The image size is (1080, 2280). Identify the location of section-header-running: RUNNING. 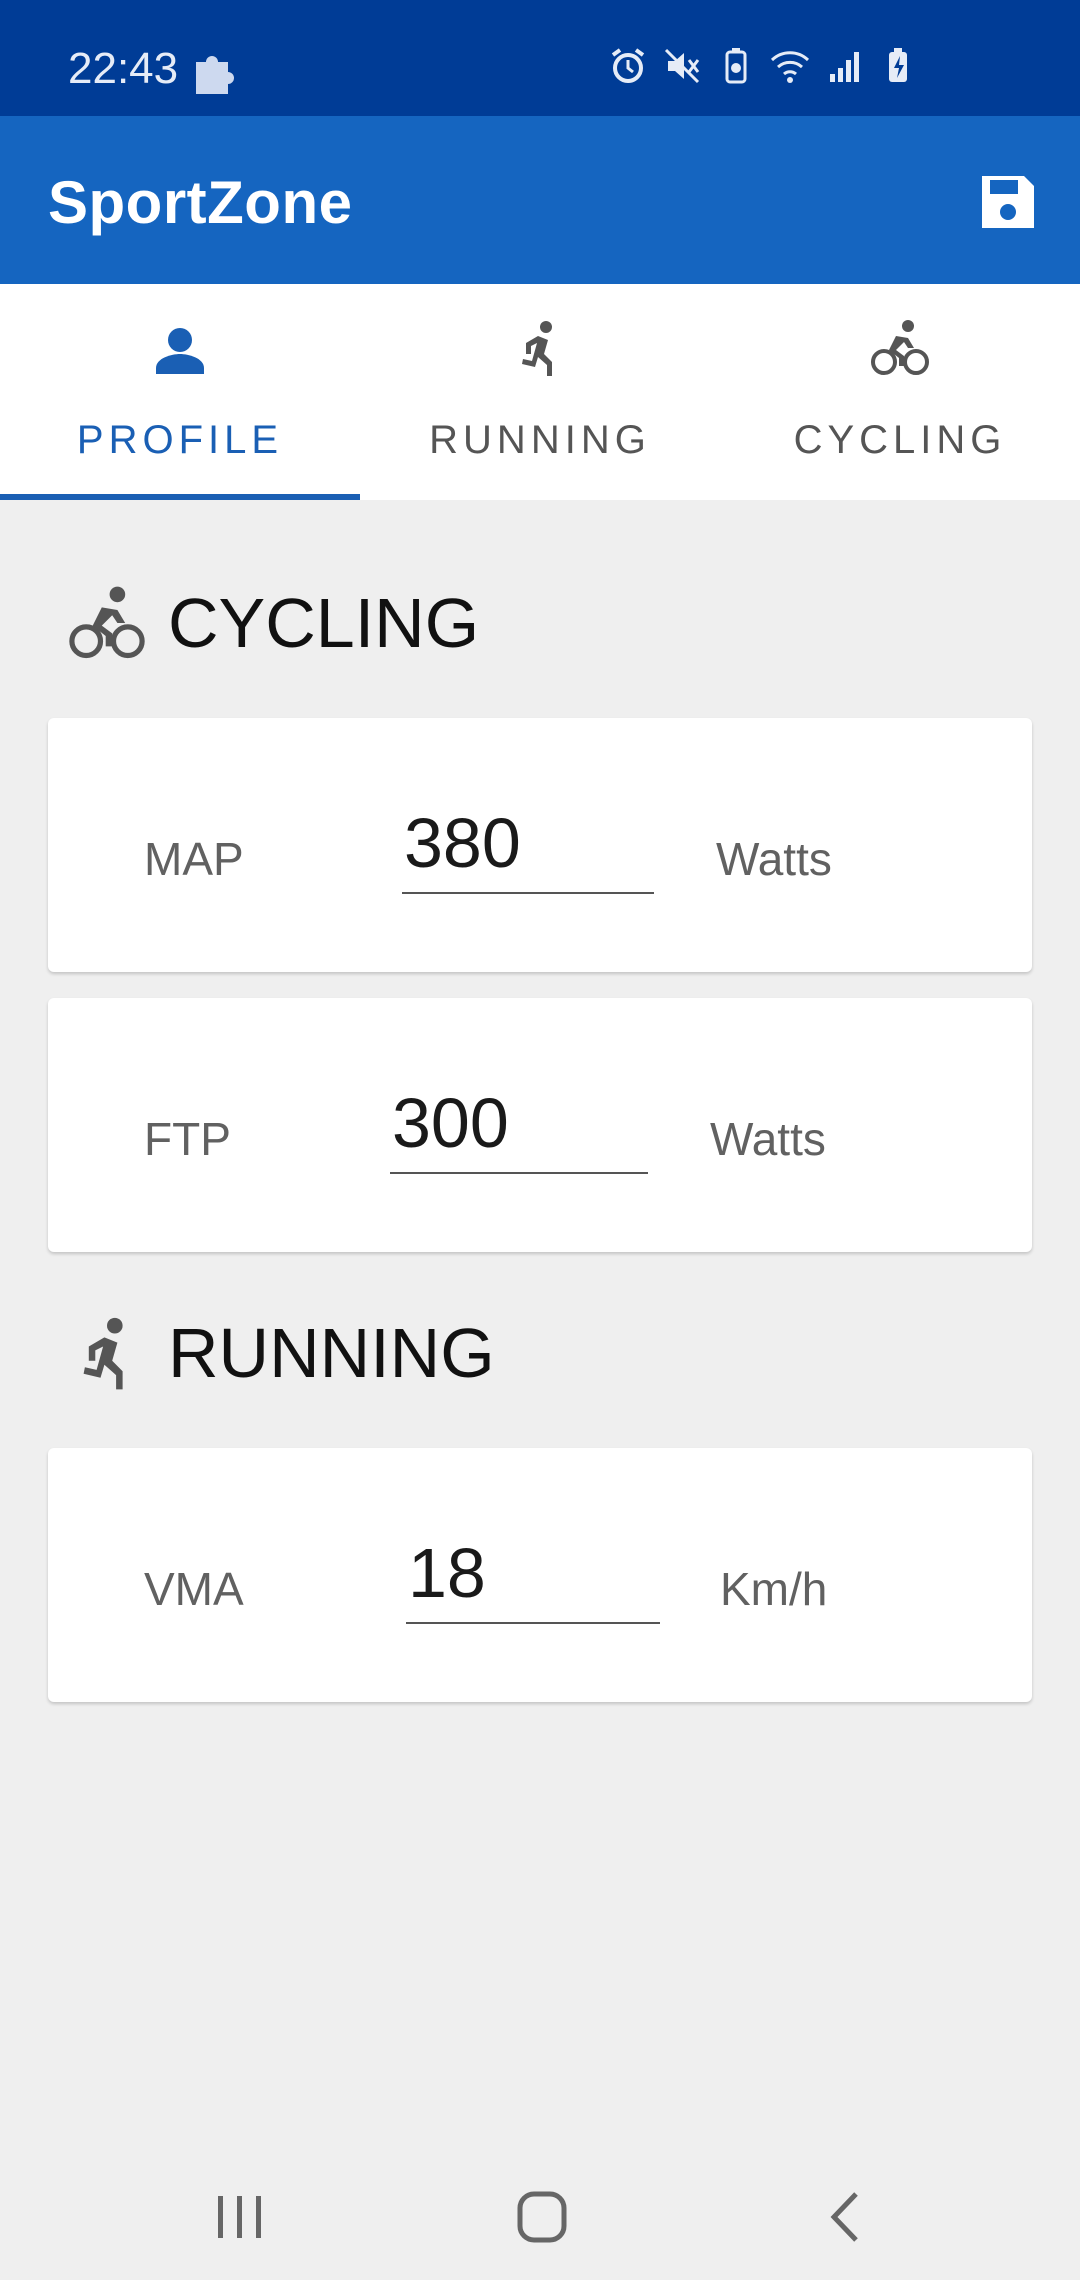
(281, 1353).